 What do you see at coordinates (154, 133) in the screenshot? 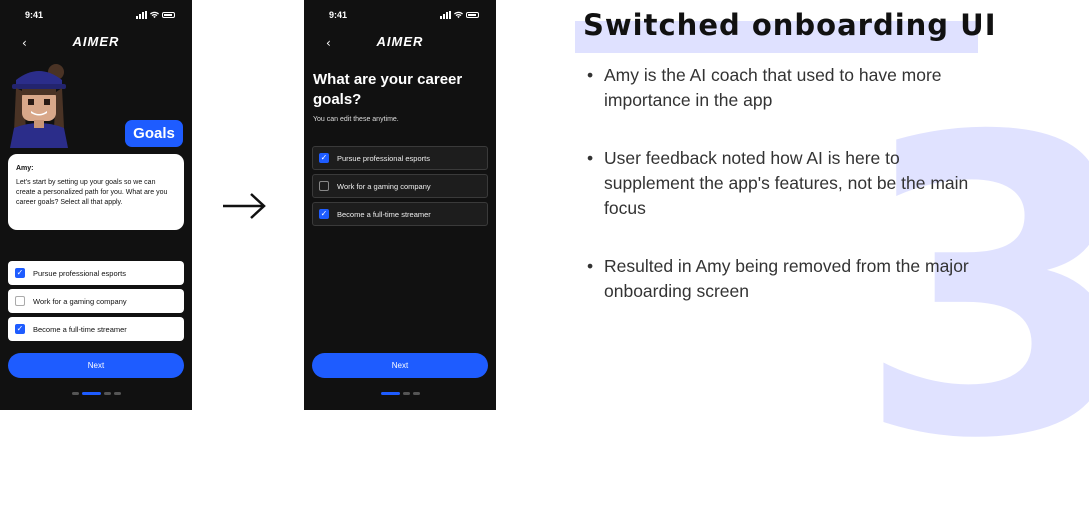
I see `goals-tag: Goals` at bounding box center [154, 133].